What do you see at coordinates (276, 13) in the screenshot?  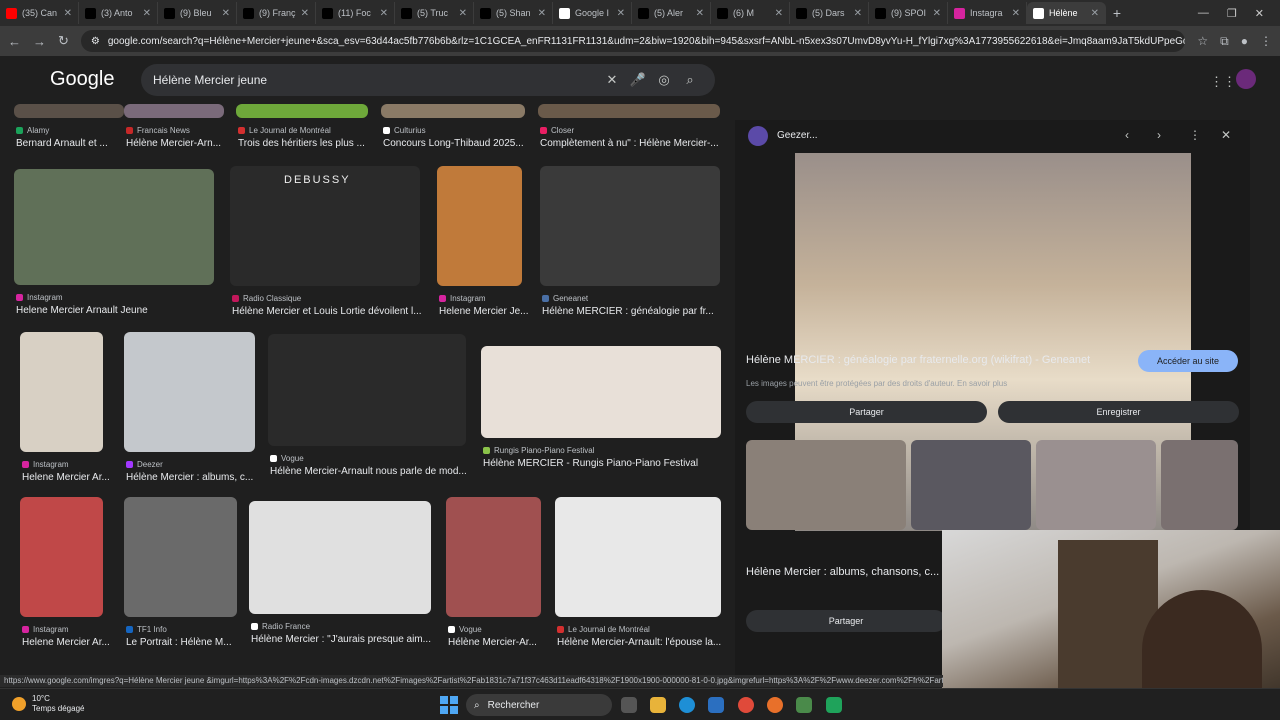 I see `tab: (9) Franç ✕` at bounding box center [276, 13].